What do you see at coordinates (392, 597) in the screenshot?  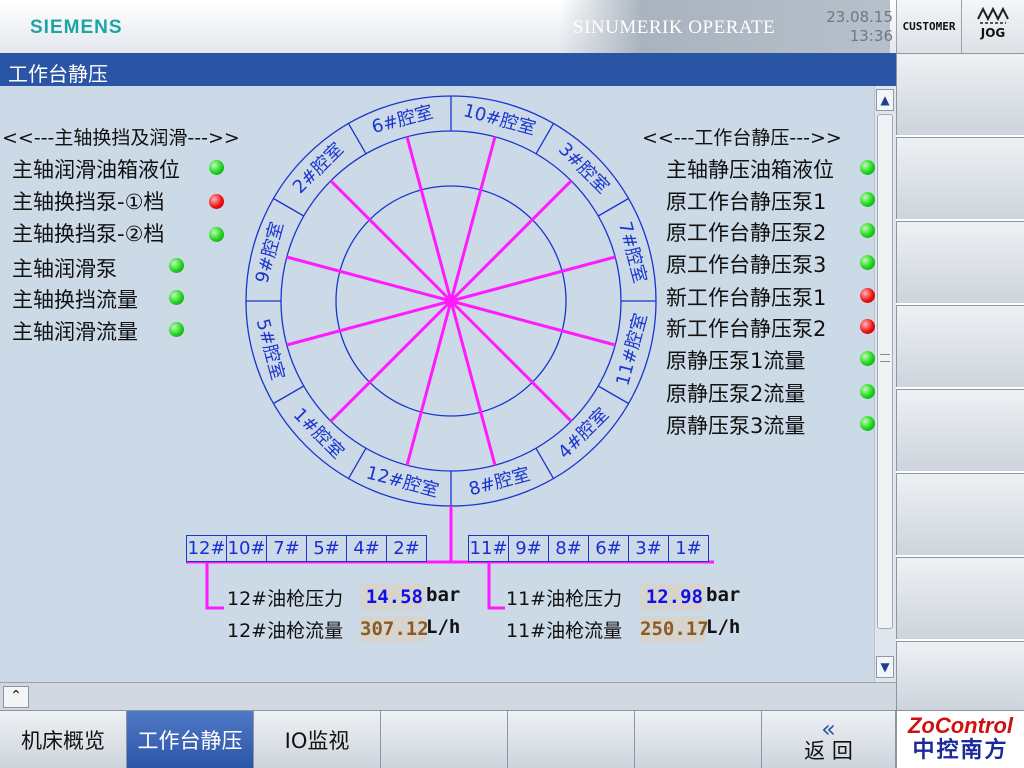 I see `gun12-pressure-value: 14.58` at bounding box center [392, 597].